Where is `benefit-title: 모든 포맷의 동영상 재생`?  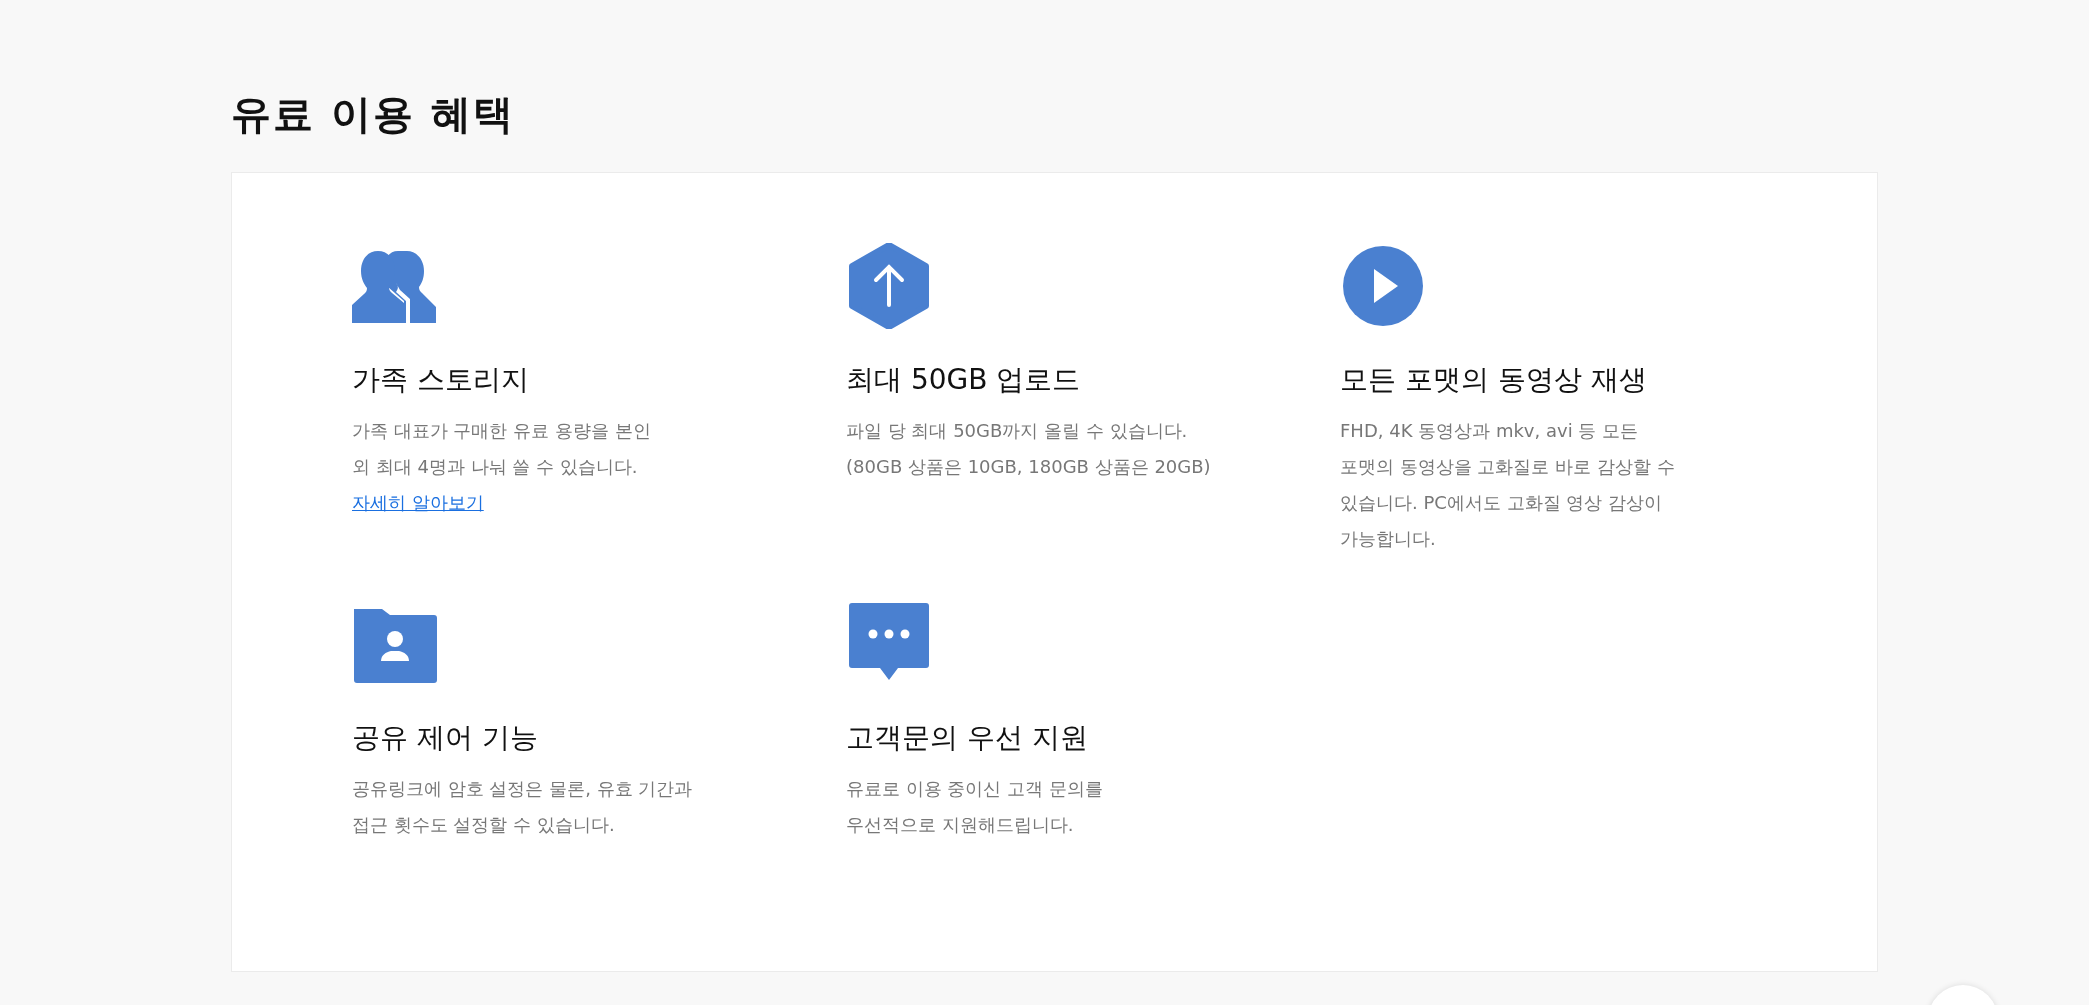 benefit-title: 모든 포맷의 동영상 재생 is located at coordinates (1494, 380).